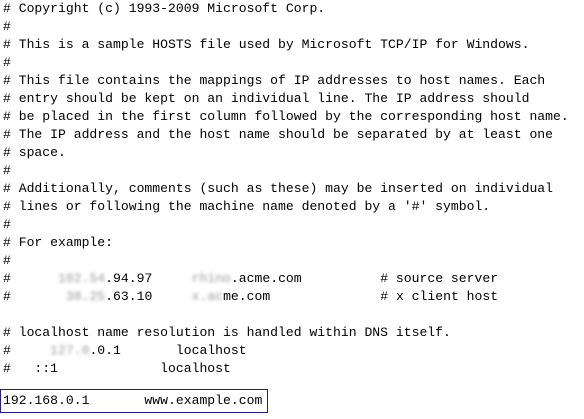 The width and height of the screenshot is (584, 419). I want to click on example-comment: # source server, so click(400, 278).